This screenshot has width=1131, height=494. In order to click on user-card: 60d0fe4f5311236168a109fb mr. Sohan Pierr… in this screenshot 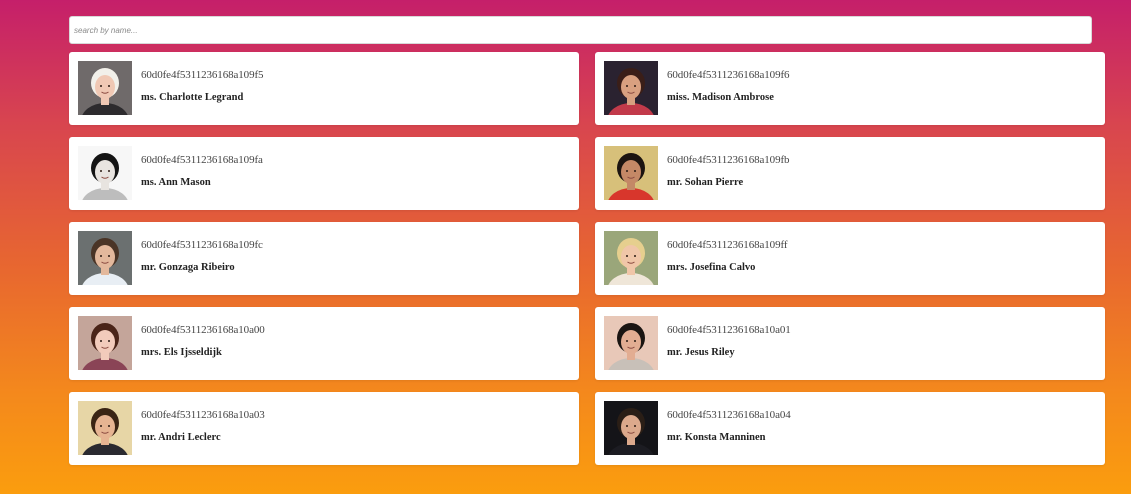, I will do `click(850, 173)`.